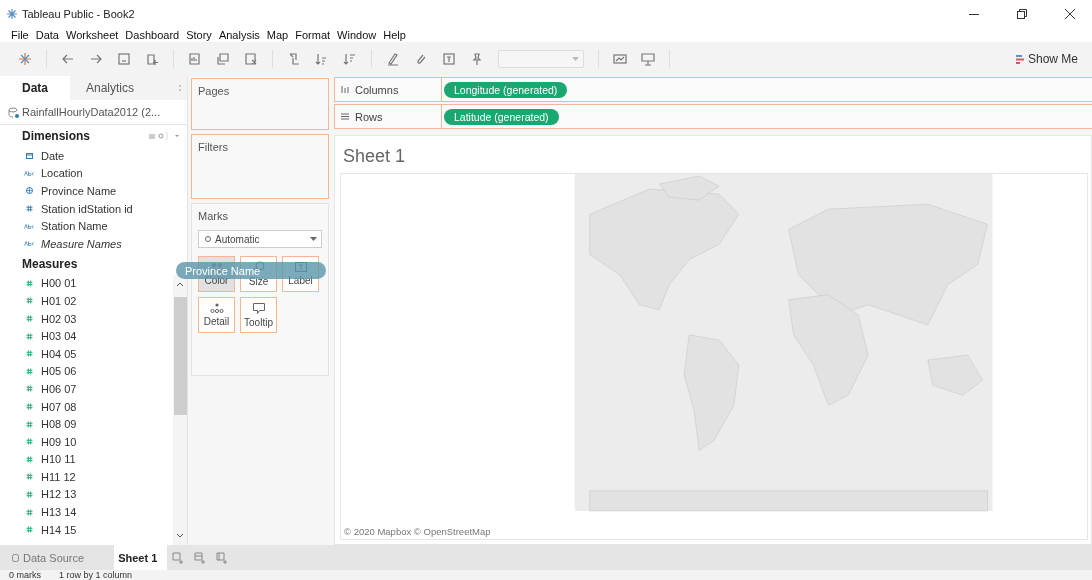  What do you see at coordinates (449, 59) in the screenshot?
I see `text-label-icon` at bounding box center [449, 59].